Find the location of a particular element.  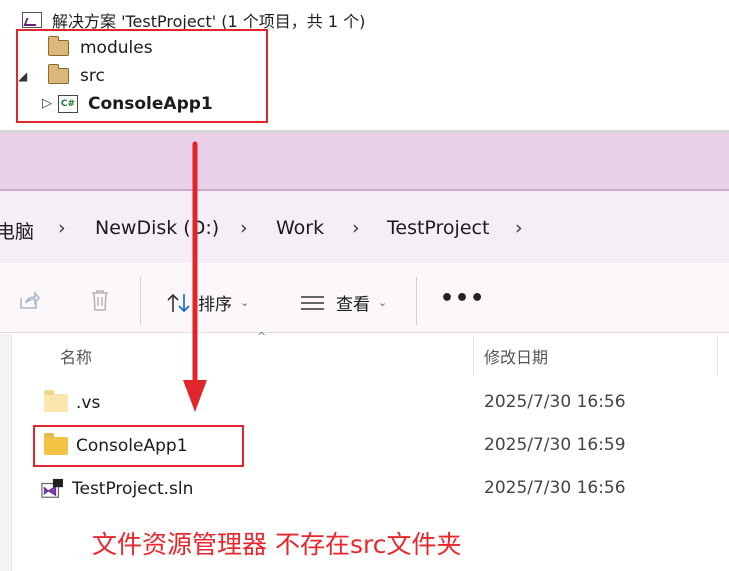

folder-icon is located at coordinates (56, 401).